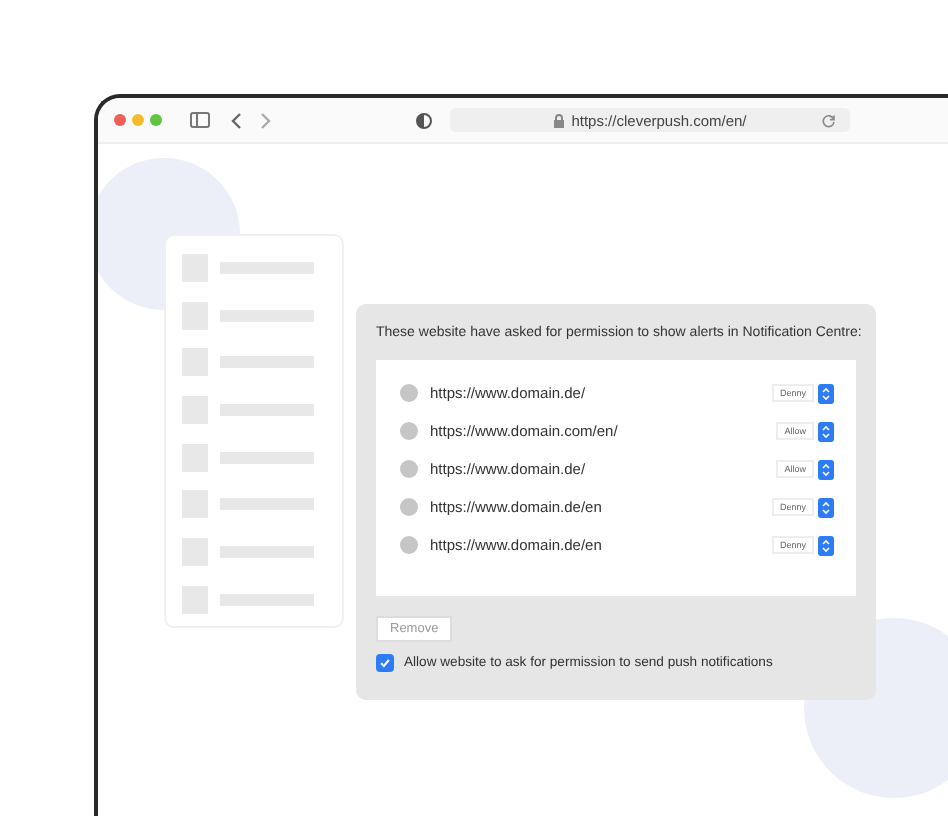 This screenshot has height=816, width=948. I want to click on forward-icon, so click(266, 120).